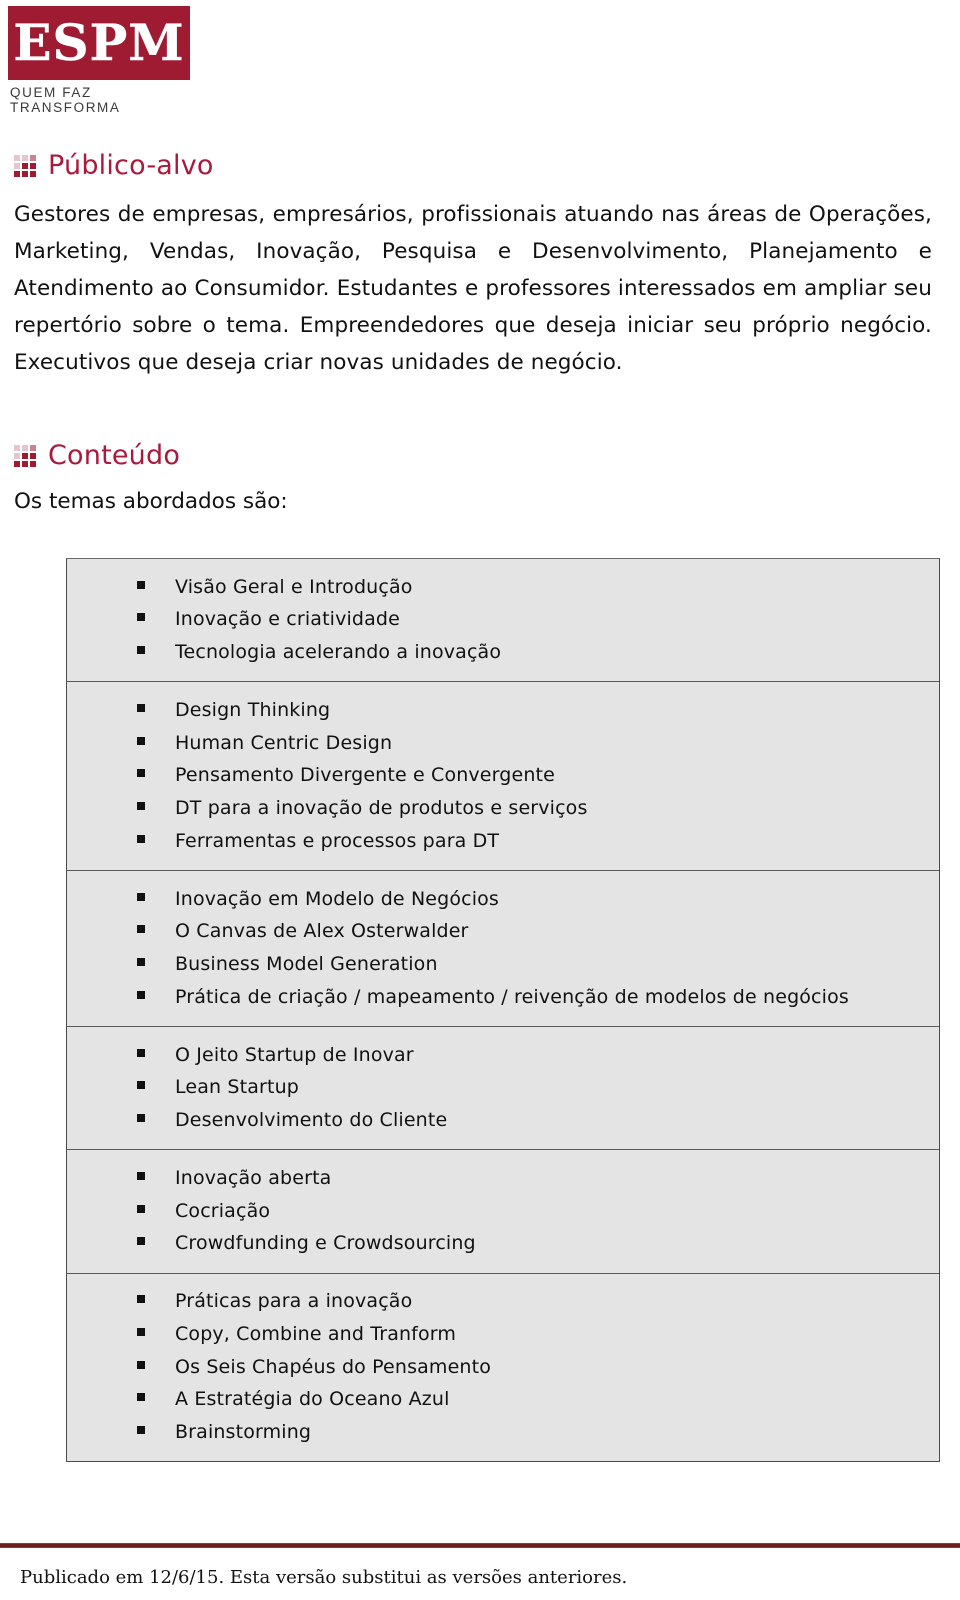 The width and height of the screenshot is (960, 1600). I want to click on conteudo-heading-row: Conteúdo, so click(480, 455).